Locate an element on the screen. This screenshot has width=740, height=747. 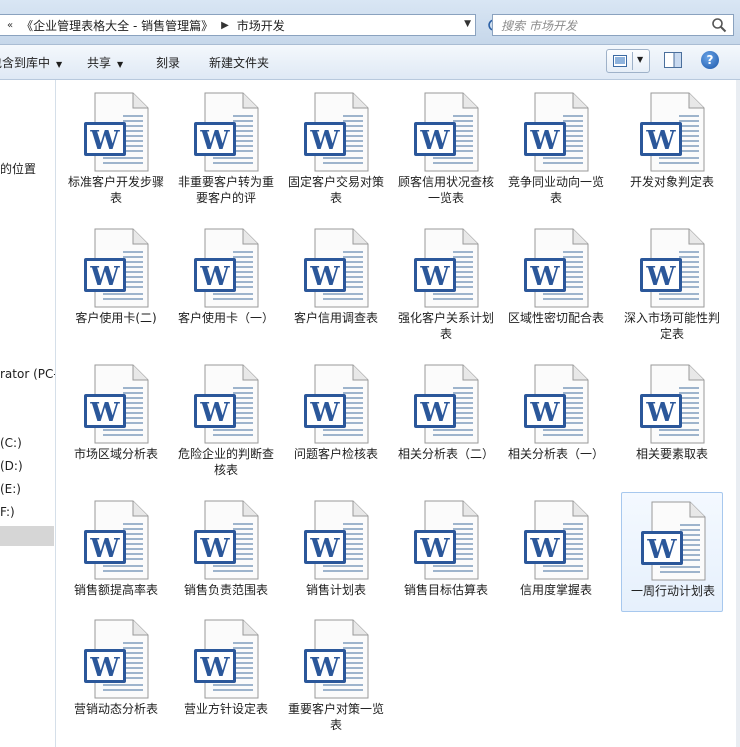
file-item-26: W 营业方针设定表 is located at coordinates (226, 671).